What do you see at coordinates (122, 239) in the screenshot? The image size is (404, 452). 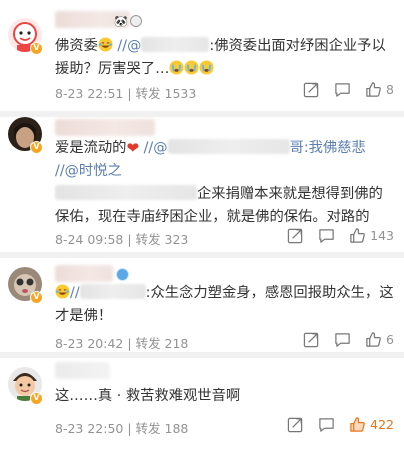 I see `repost-meta: 8-24 09:58 | 转发 323` at bounding box center [122, 239].